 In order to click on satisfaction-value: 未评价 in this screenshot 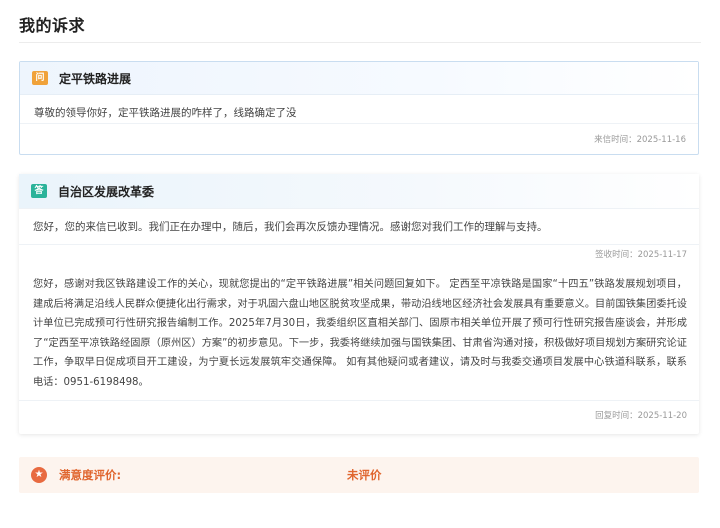, I will do `click(364, 475)`.